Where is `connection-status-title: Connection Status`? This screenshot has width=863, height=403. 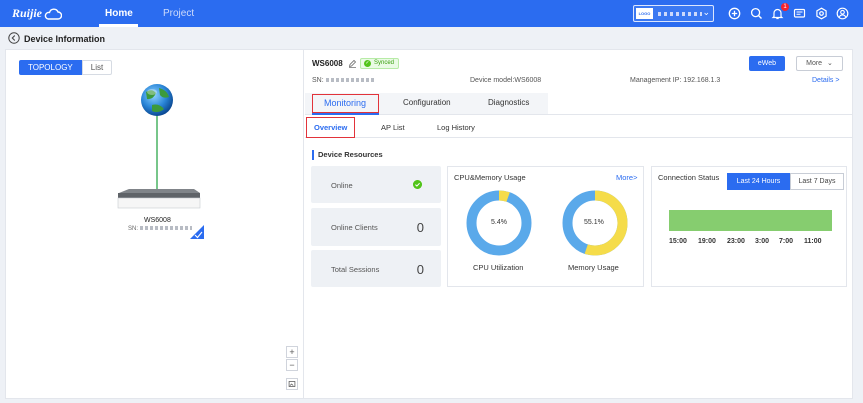 connection-status-title: Connection Status is located at coordinates (689, 177).